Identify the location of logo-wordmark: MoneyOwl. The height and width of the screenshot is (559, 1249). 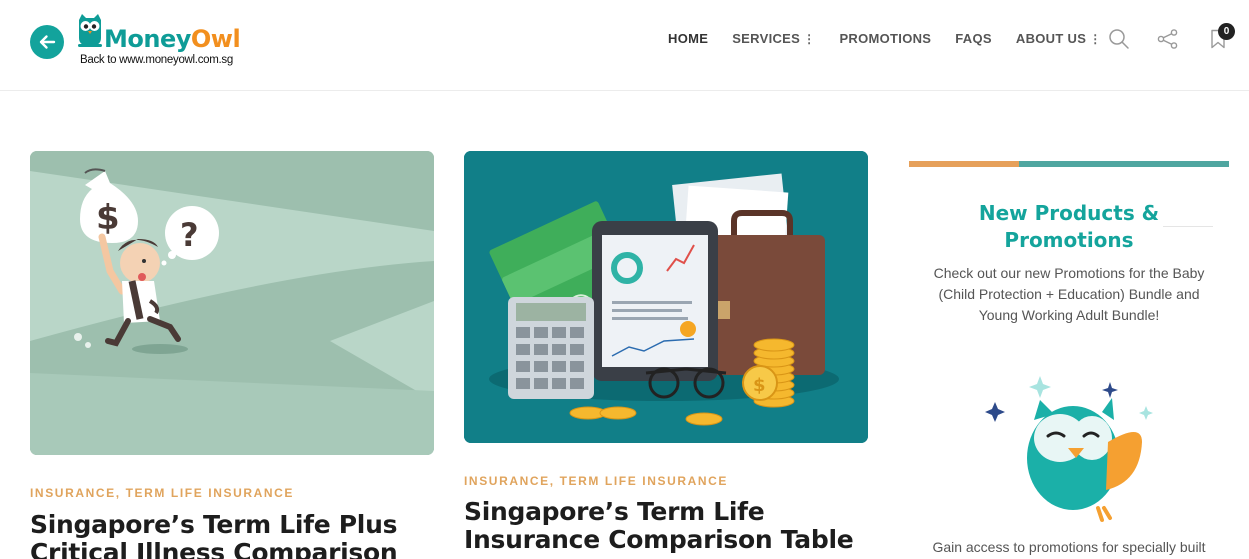
(172, 39).